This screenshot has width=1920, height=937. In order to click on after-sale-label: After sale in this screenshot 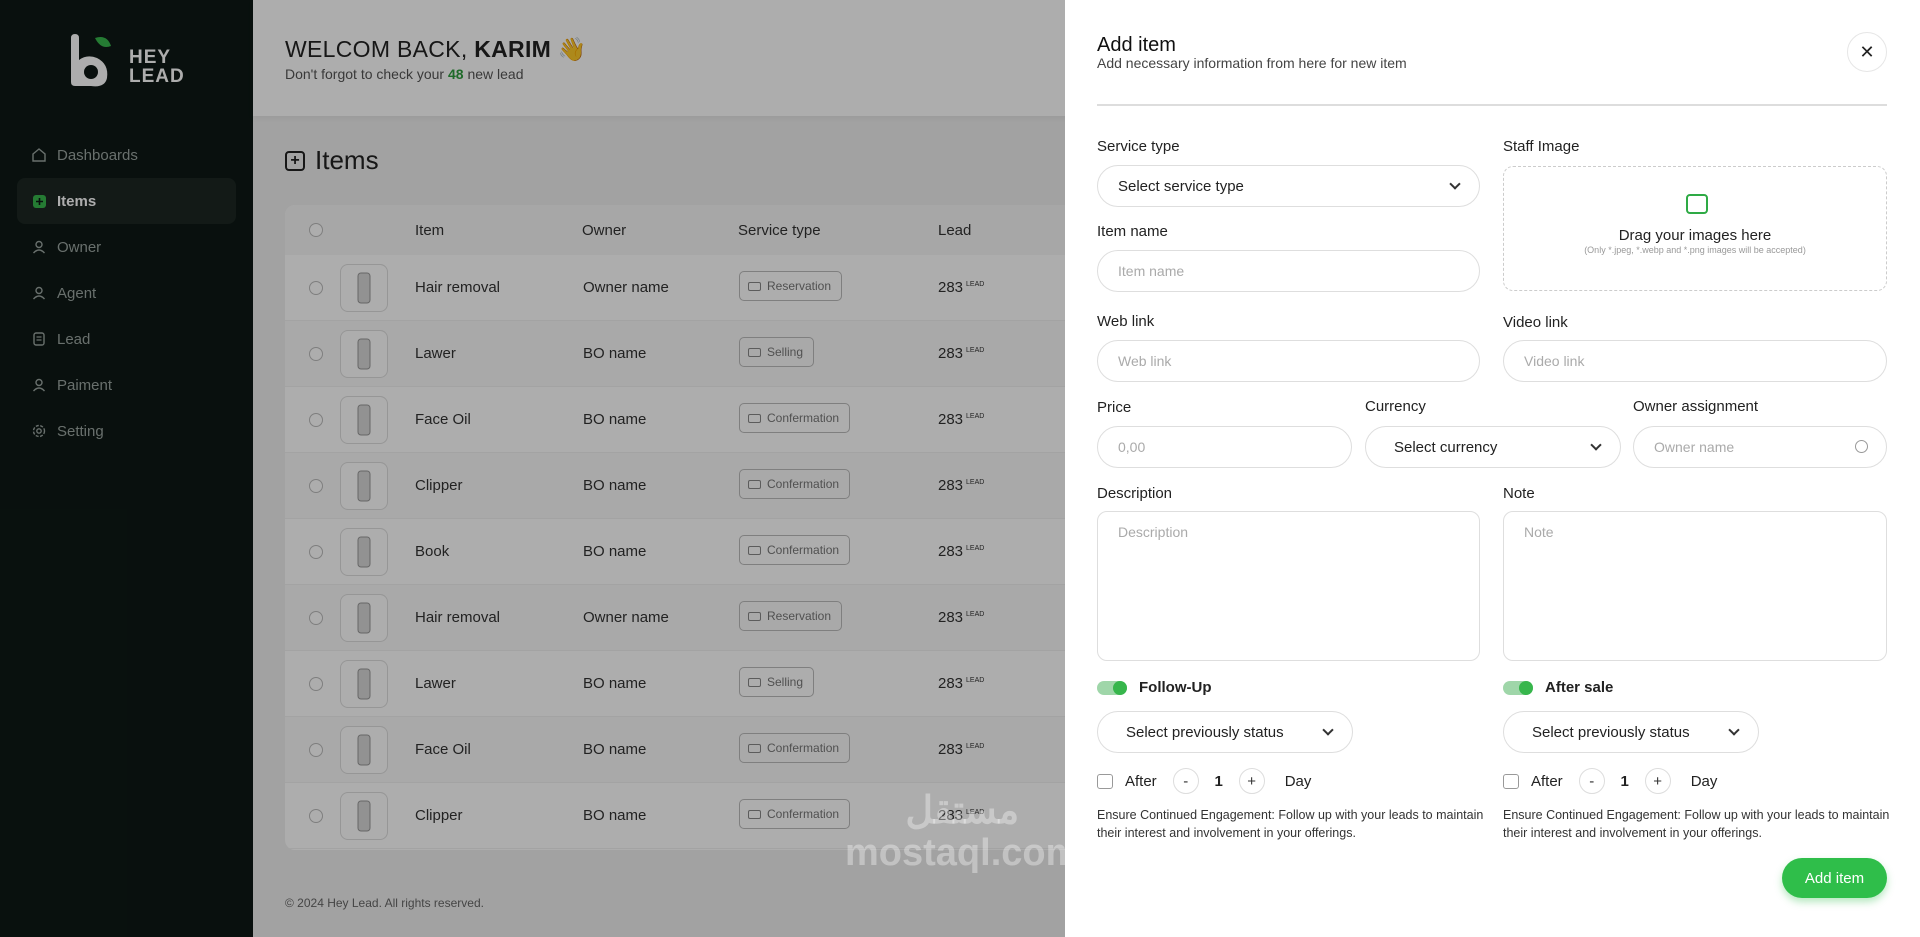, I will do `click(1579, 687)`.